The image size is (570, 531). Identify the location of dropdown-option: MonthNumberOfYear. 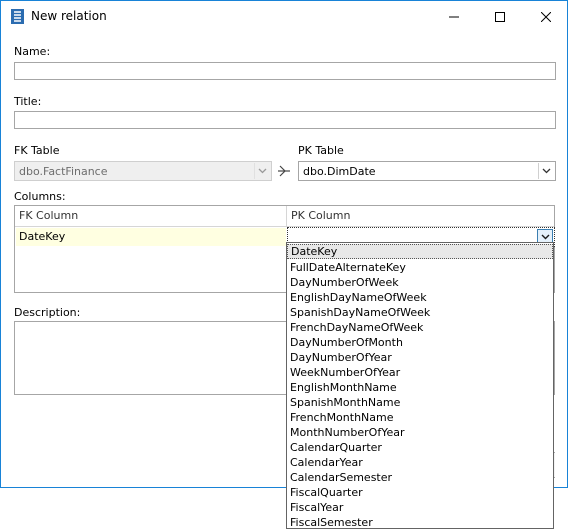
(420, 432).